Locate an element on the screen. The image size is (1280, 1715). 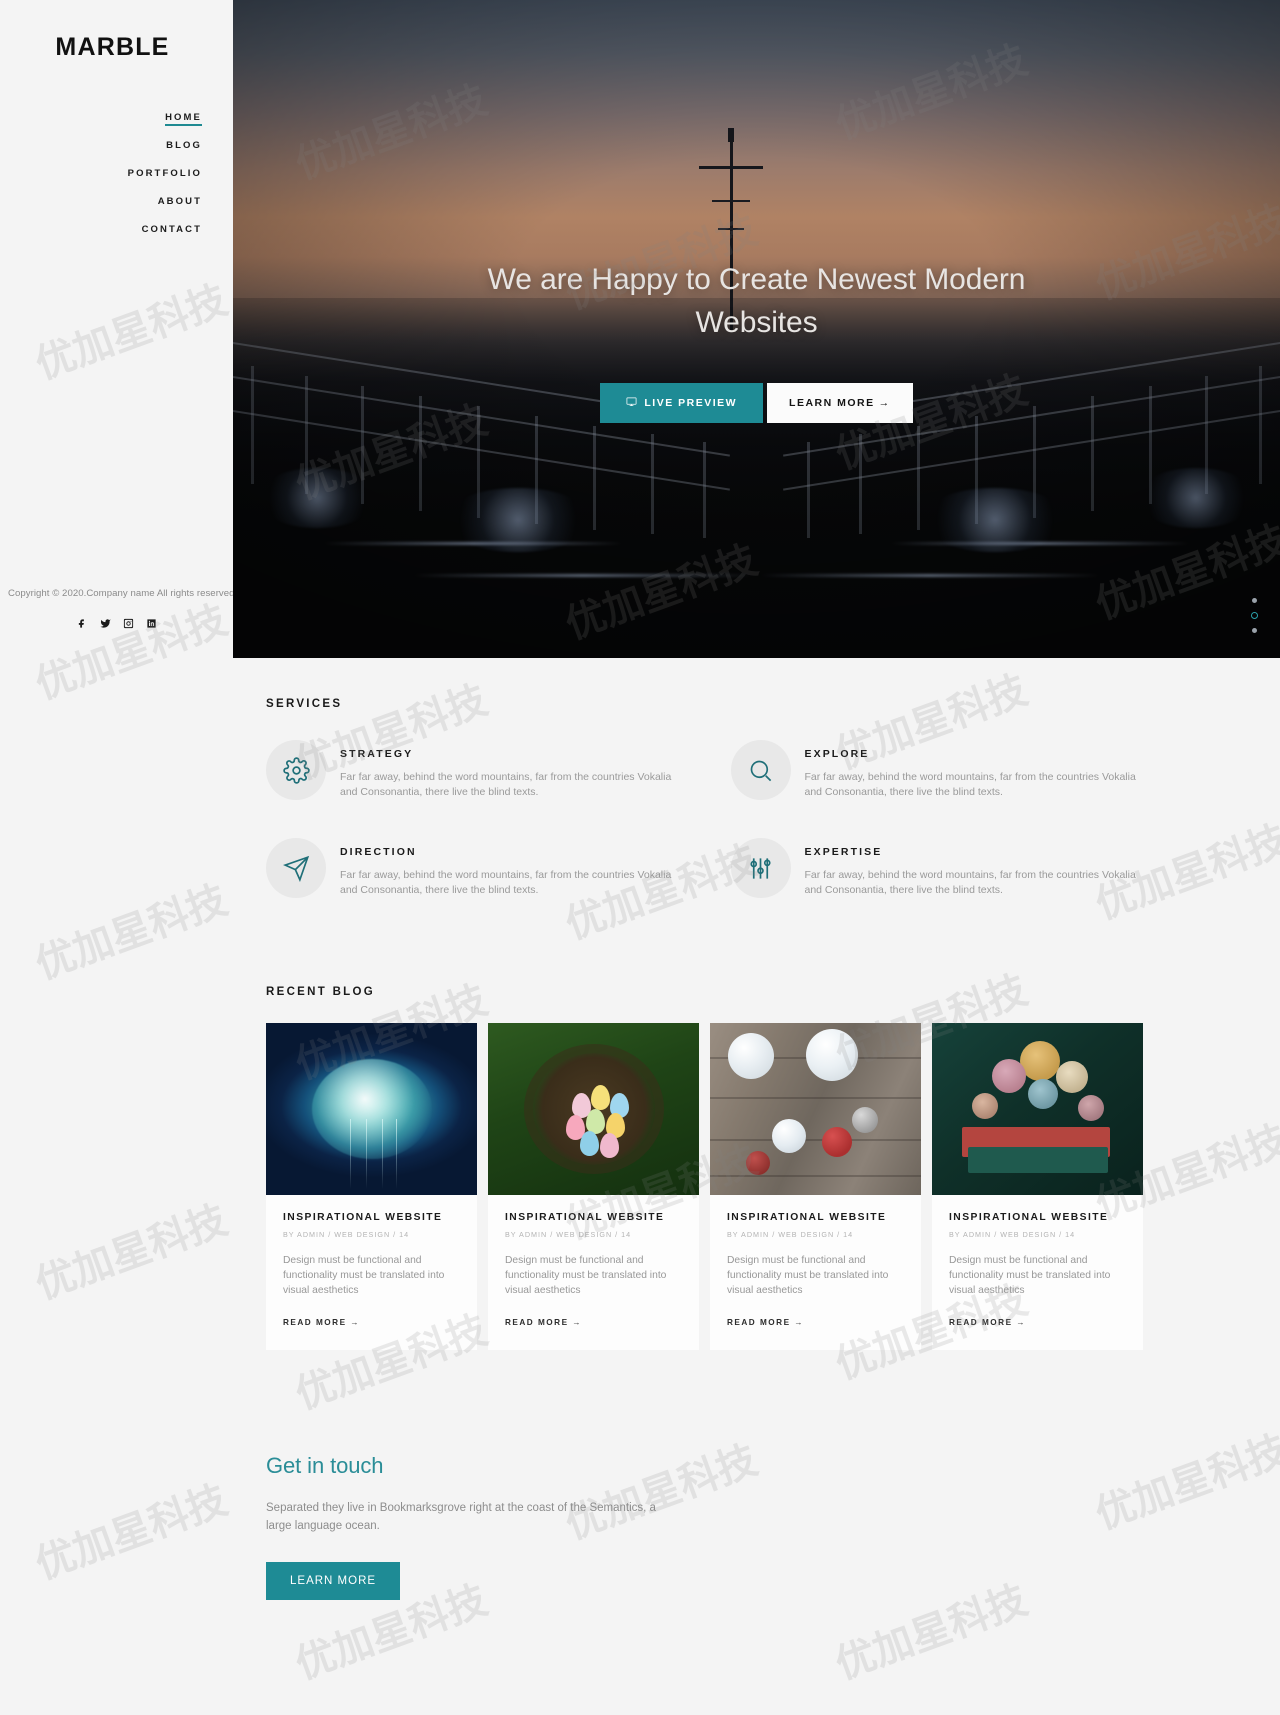
services-title: SERVICES is located at coordinates (304, 704).